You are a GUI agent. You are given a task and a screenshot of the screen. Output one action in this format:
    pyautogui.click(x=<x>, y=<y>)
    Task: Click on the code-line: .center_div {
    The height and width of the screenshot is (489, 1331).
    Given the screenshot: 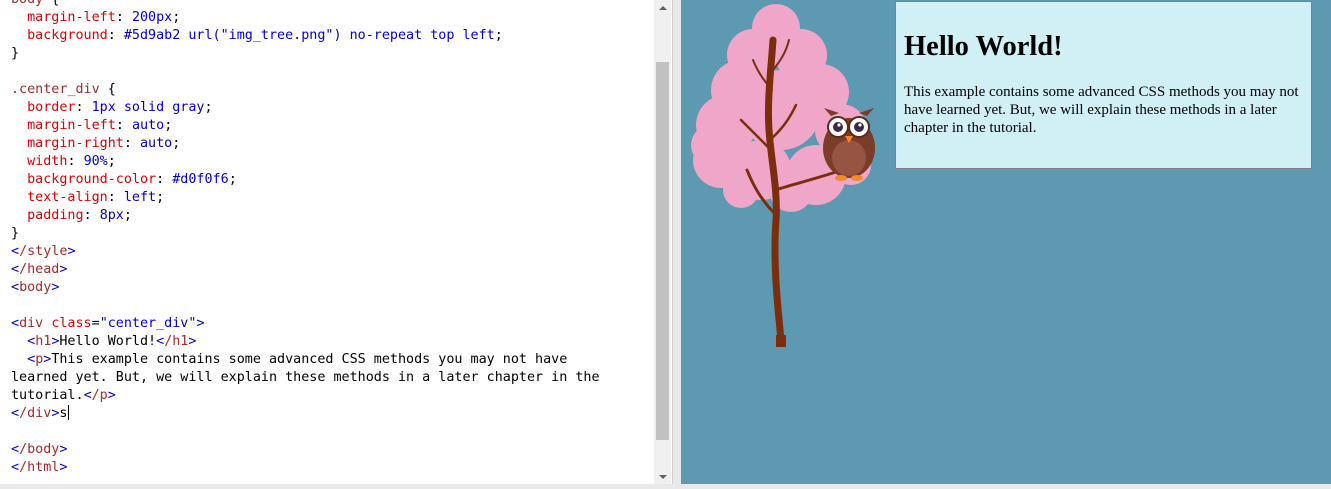 What is the action you would take?
    pyautogui.click(x=63, y=89)
    